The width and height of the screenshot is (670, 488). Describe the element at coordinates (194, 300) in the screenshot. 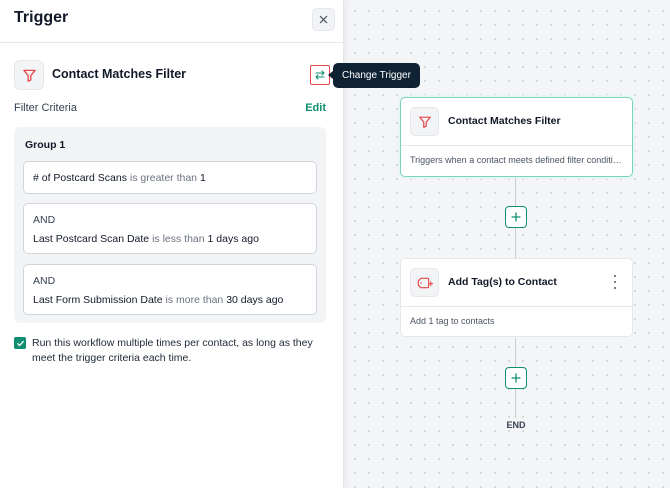

I see `condition-operator: is more than` at that location.